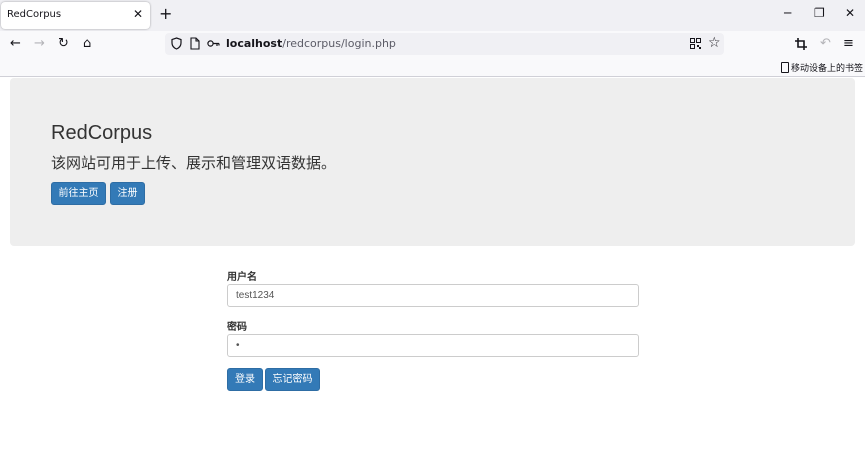 The height and width of the screenshot is (460, 865). Describe the element at coordinates (176, 43) in the screenshot. I see `shield-icon` at that location.